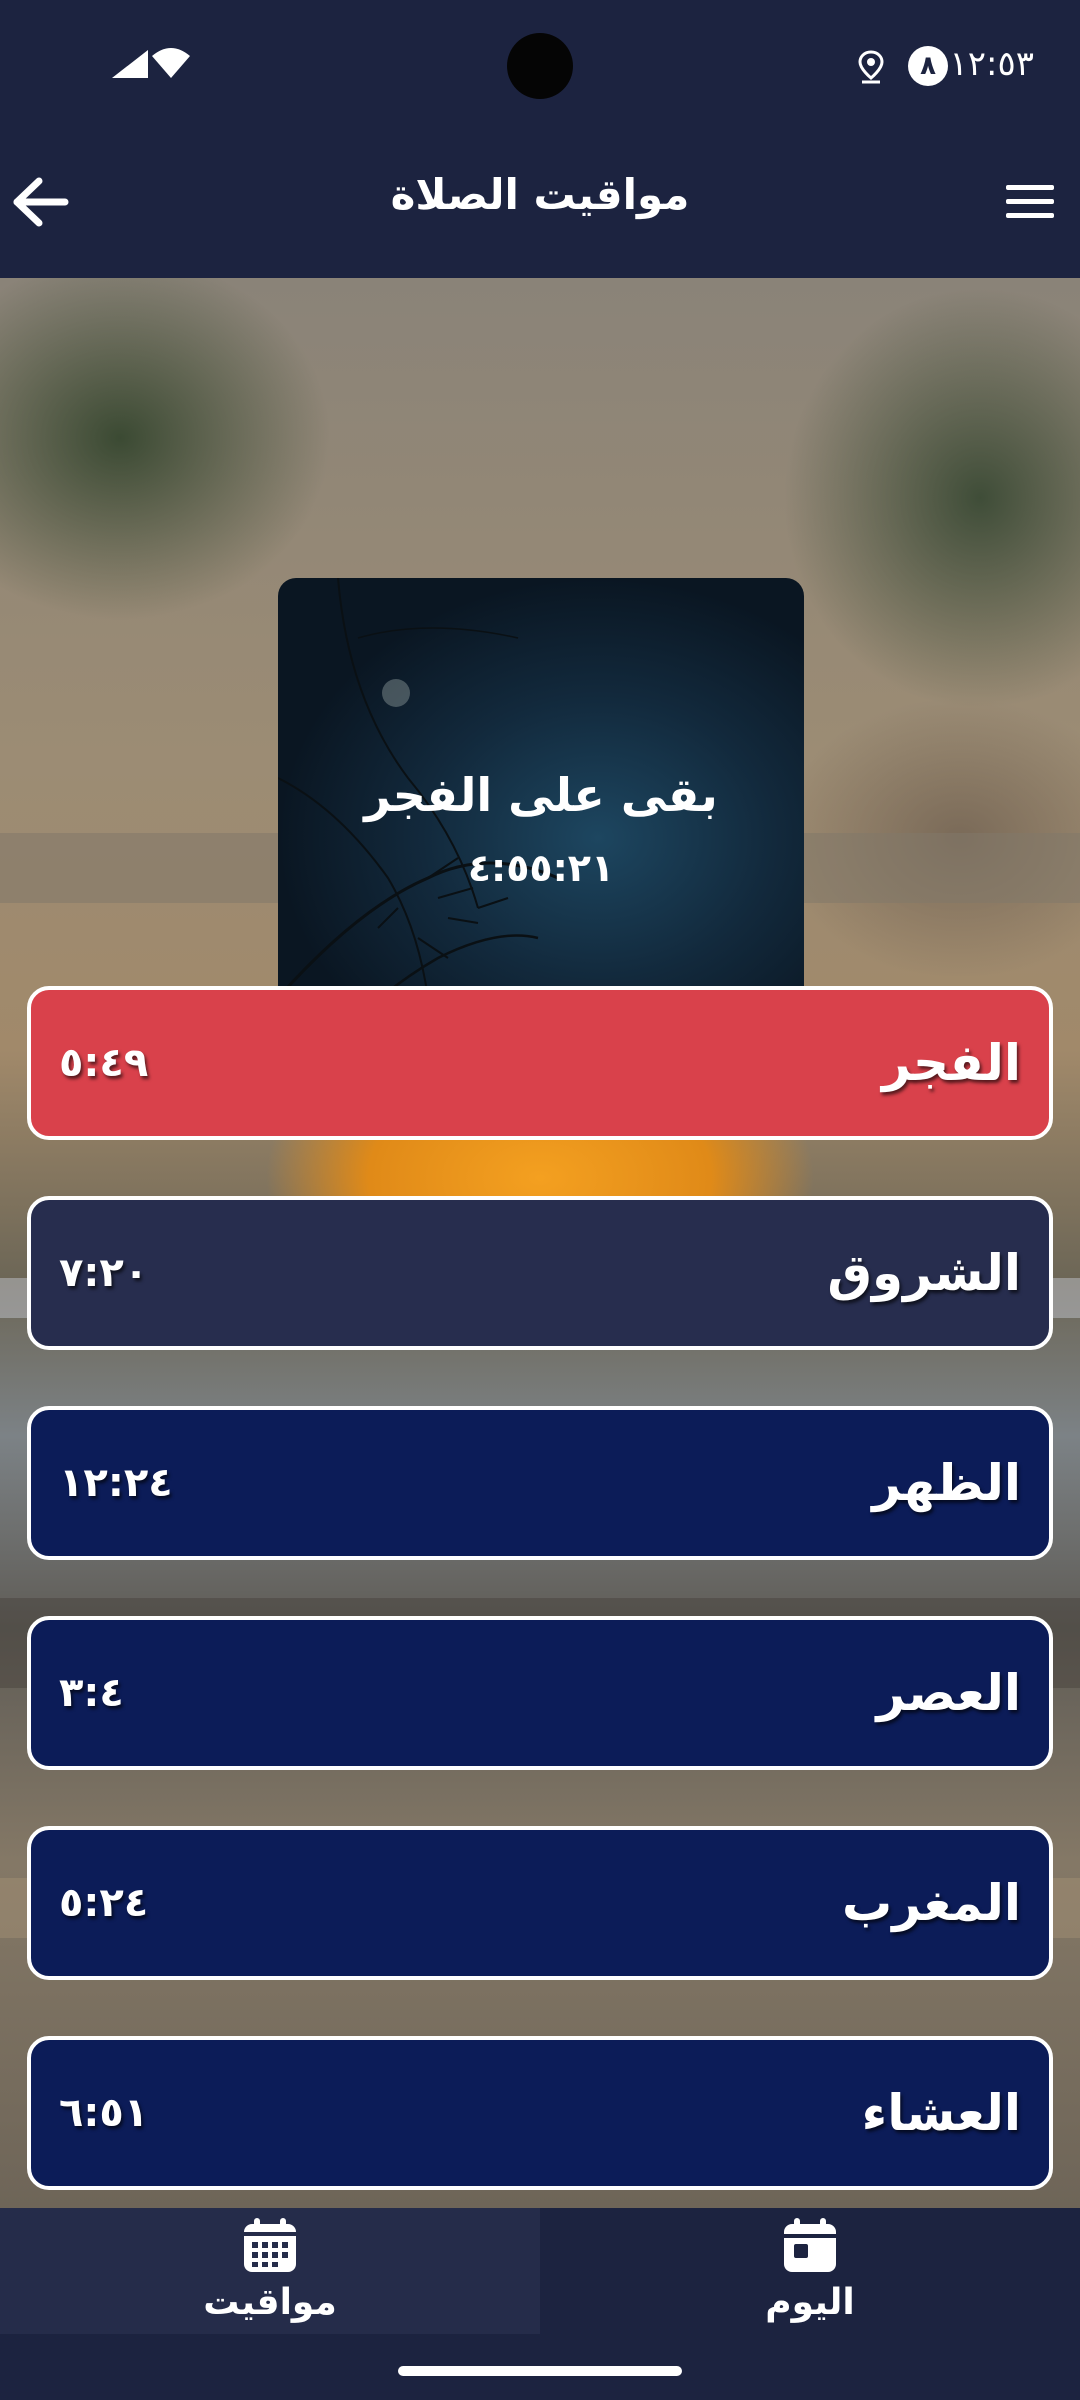  I want to click on prayer-time: ٧:٢٠, so click(104, 1273).